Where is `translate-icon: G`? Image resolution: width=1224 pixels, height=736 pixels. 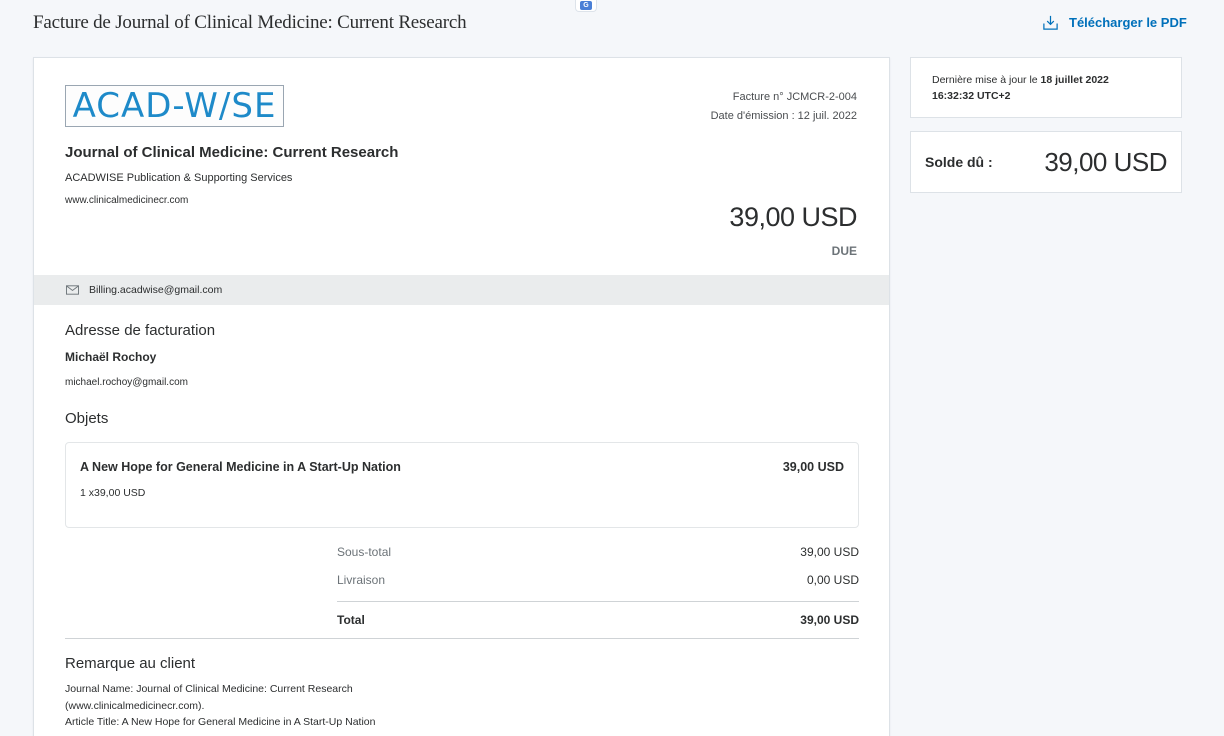 translate-icon: G is located at coordinates (586, 6).